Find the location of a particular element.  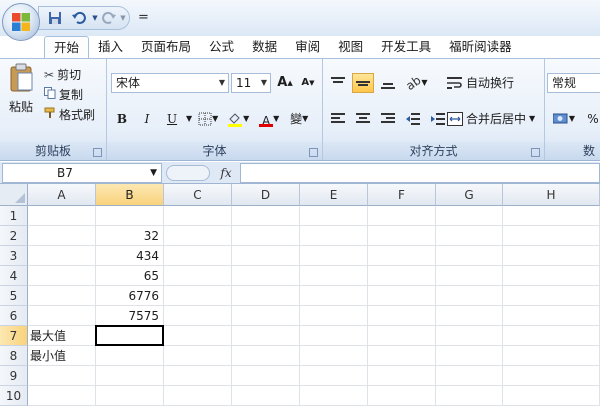

align-left-button is located at coordinates (338, 119).